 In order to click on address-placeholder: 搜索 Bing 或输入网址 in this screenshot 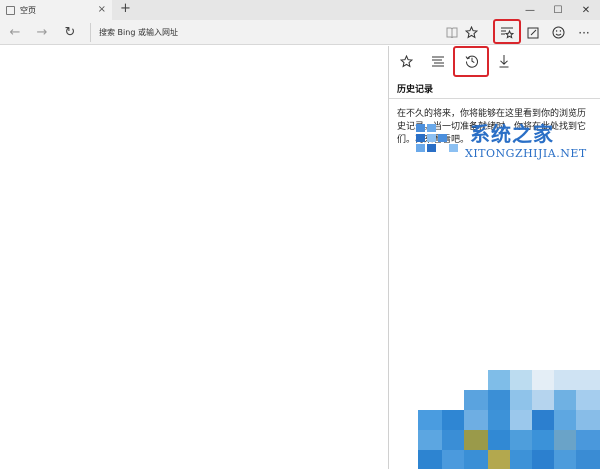, I will do `click(138, 32)`.